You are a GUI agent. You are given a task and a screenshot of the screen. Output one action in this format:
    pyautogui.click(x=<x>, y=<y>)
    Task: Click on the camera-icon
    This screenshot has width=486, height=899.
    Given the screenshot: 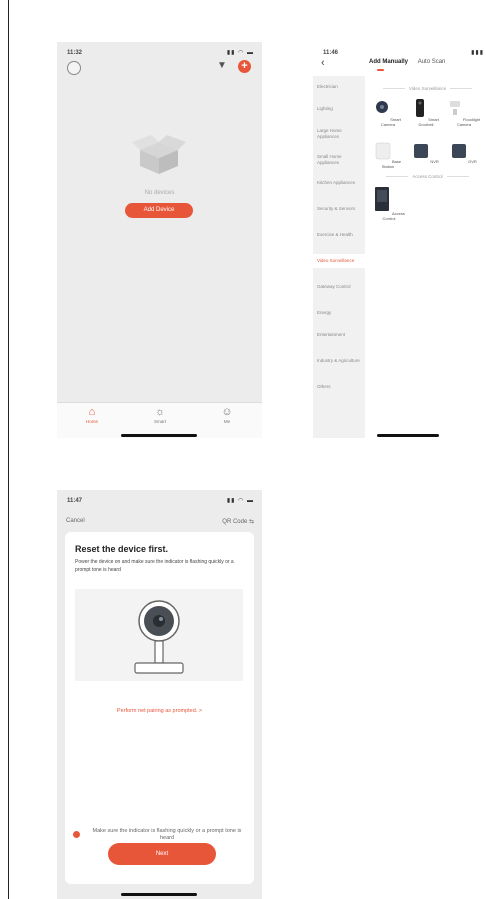 What is the action you would take?
    pyautogui.click(x=382, y=107)
    